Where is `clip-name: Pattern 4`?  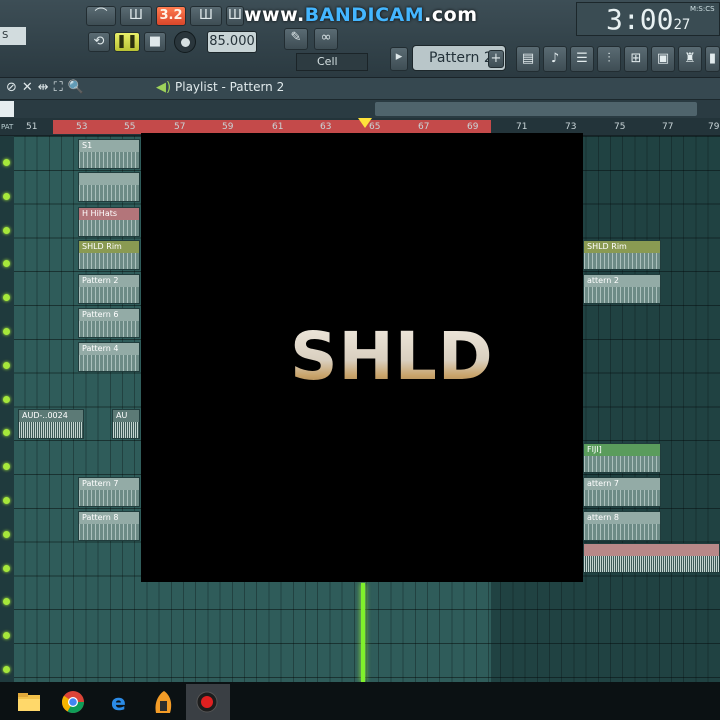 clip-name: Pattern 4 is located at coordinates (109, 349).